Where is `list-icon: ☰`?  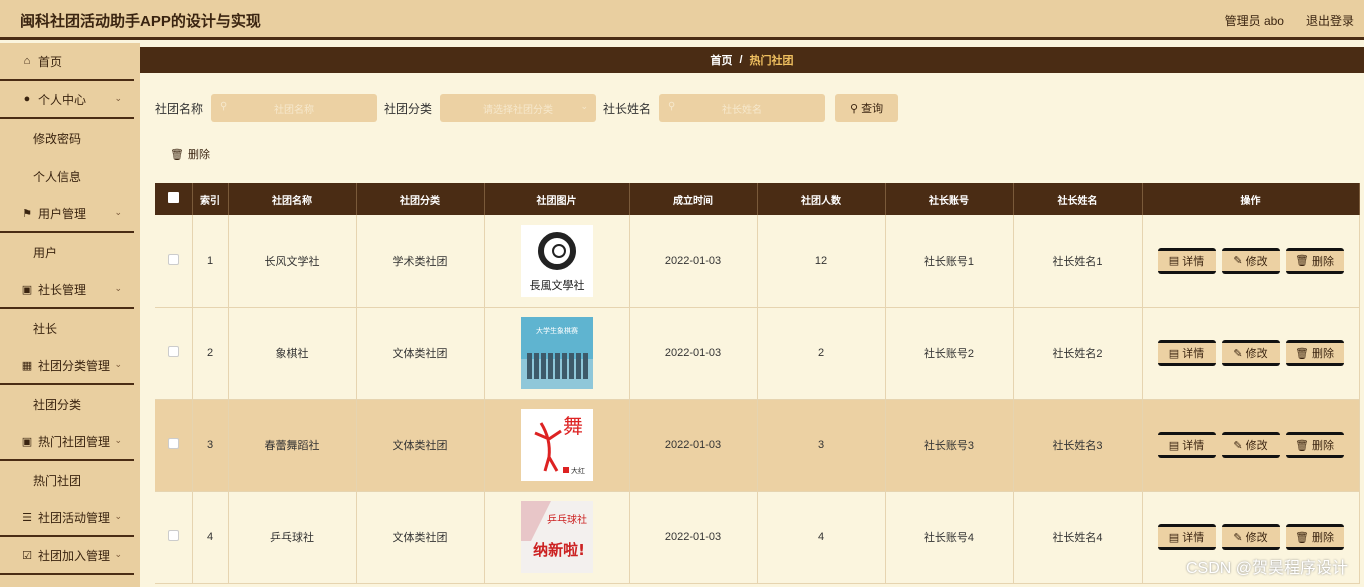
list-icon: ☰ is located at coordinates (27, 517).